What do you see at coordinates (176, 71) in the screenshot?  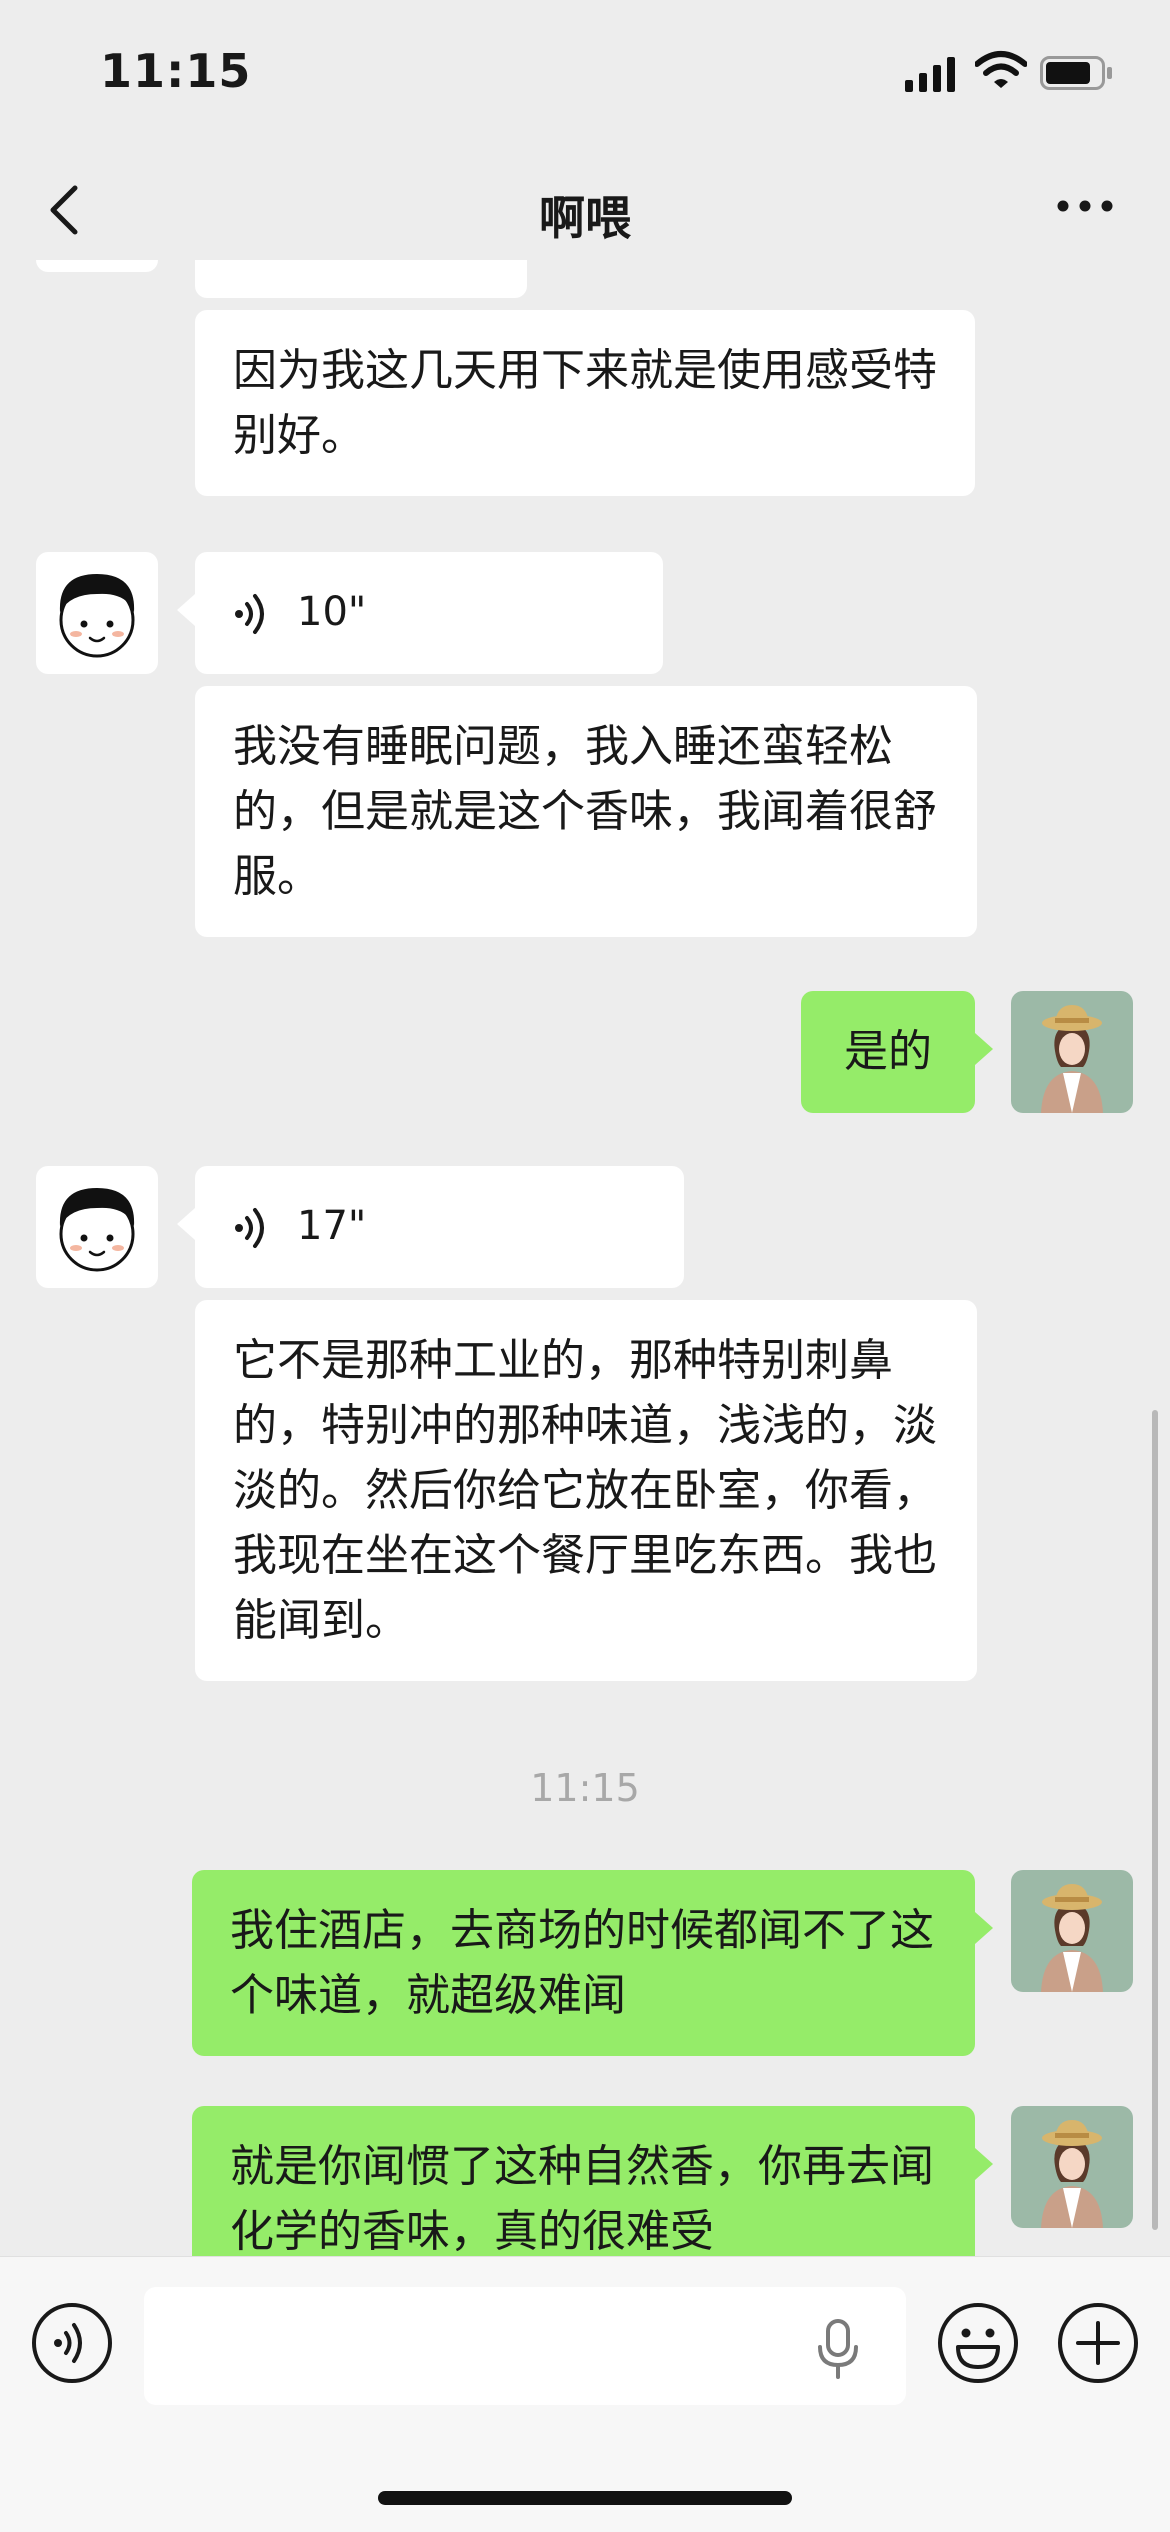 I see `status-time: 11:15` at bounding box center [176, 71].